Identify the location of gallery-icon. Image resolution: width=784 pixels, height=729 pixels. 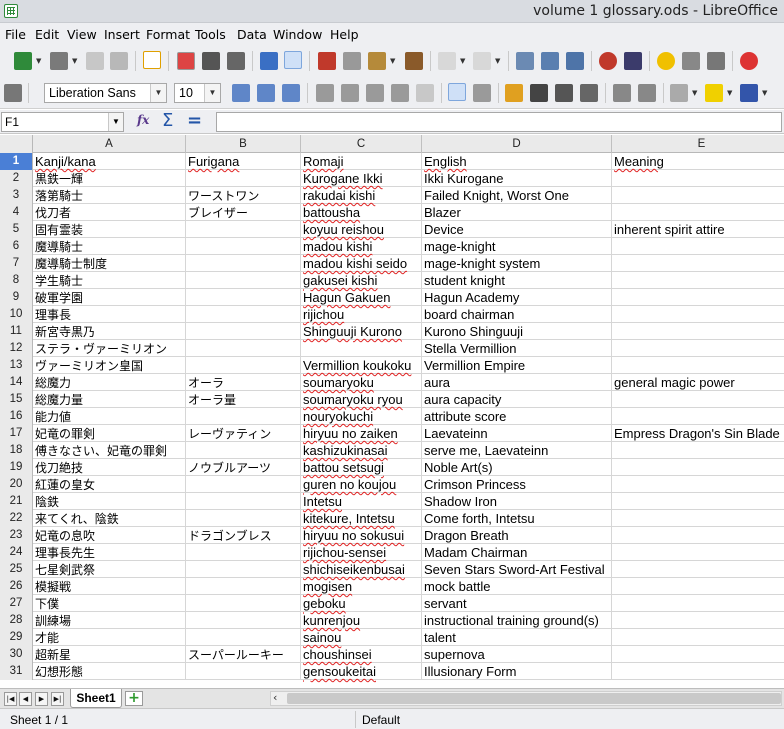
(691, 61).